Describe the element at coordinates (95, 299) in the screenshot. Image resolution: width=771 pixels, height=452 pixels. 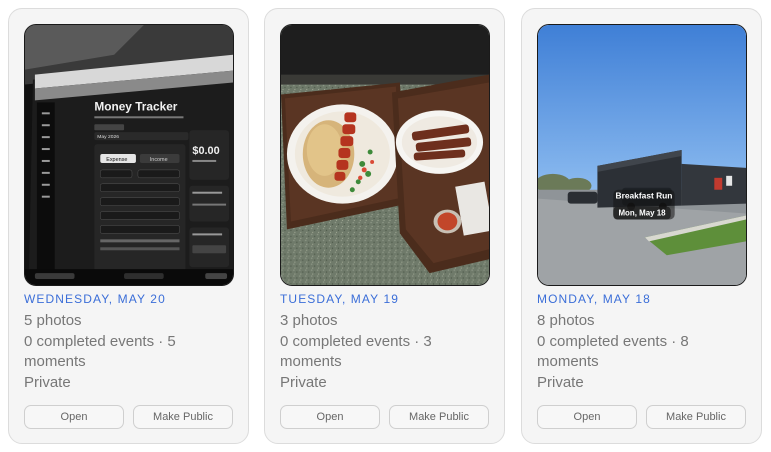
I see `card-date: WEDNESDAY, MAY 20` at that location.